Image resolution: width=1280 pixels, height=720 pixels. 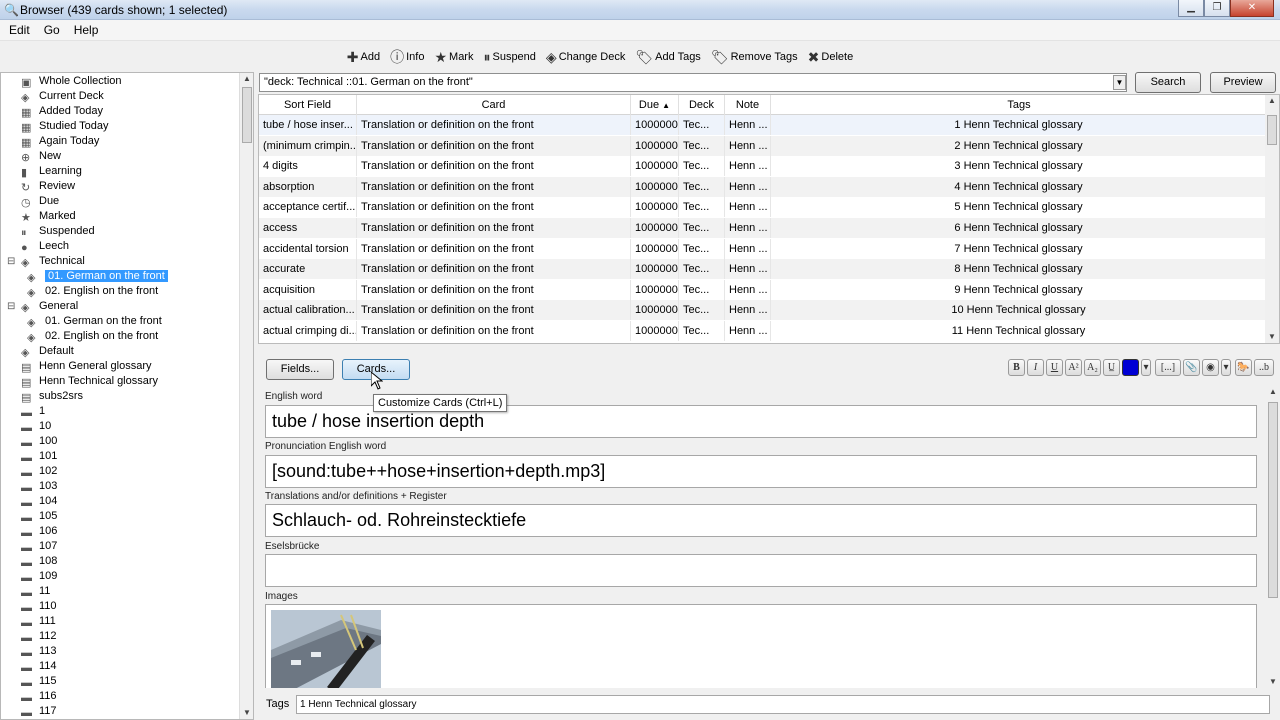 I want to click on sidebar-item: ▬ 116, so click(x=32, y=696).